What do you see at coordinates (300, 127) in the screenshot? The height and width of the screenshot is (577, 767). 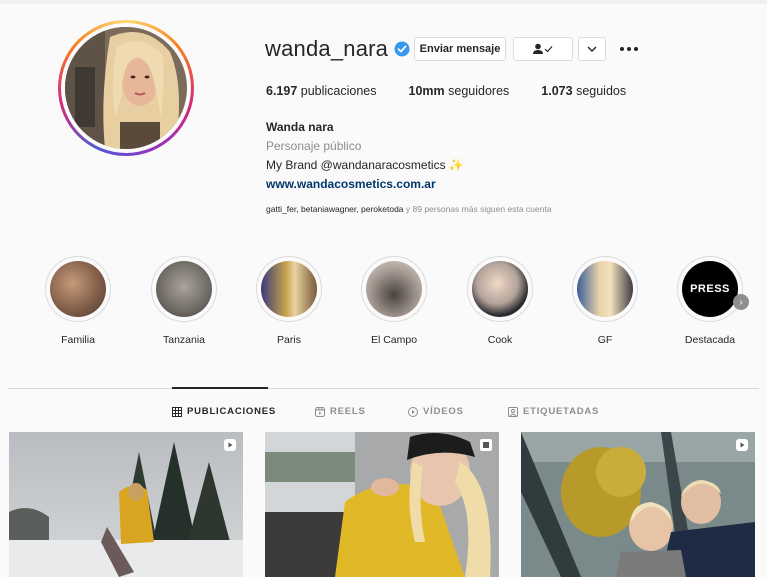 I see `full-name: Wanda nara` at bounding box center [300, 127].